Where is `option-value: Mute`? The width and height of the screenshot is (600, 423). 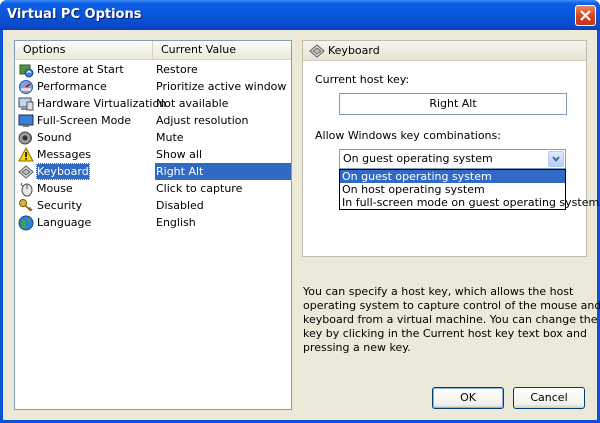 option-value: Mute is located at coordinates (170, 137).